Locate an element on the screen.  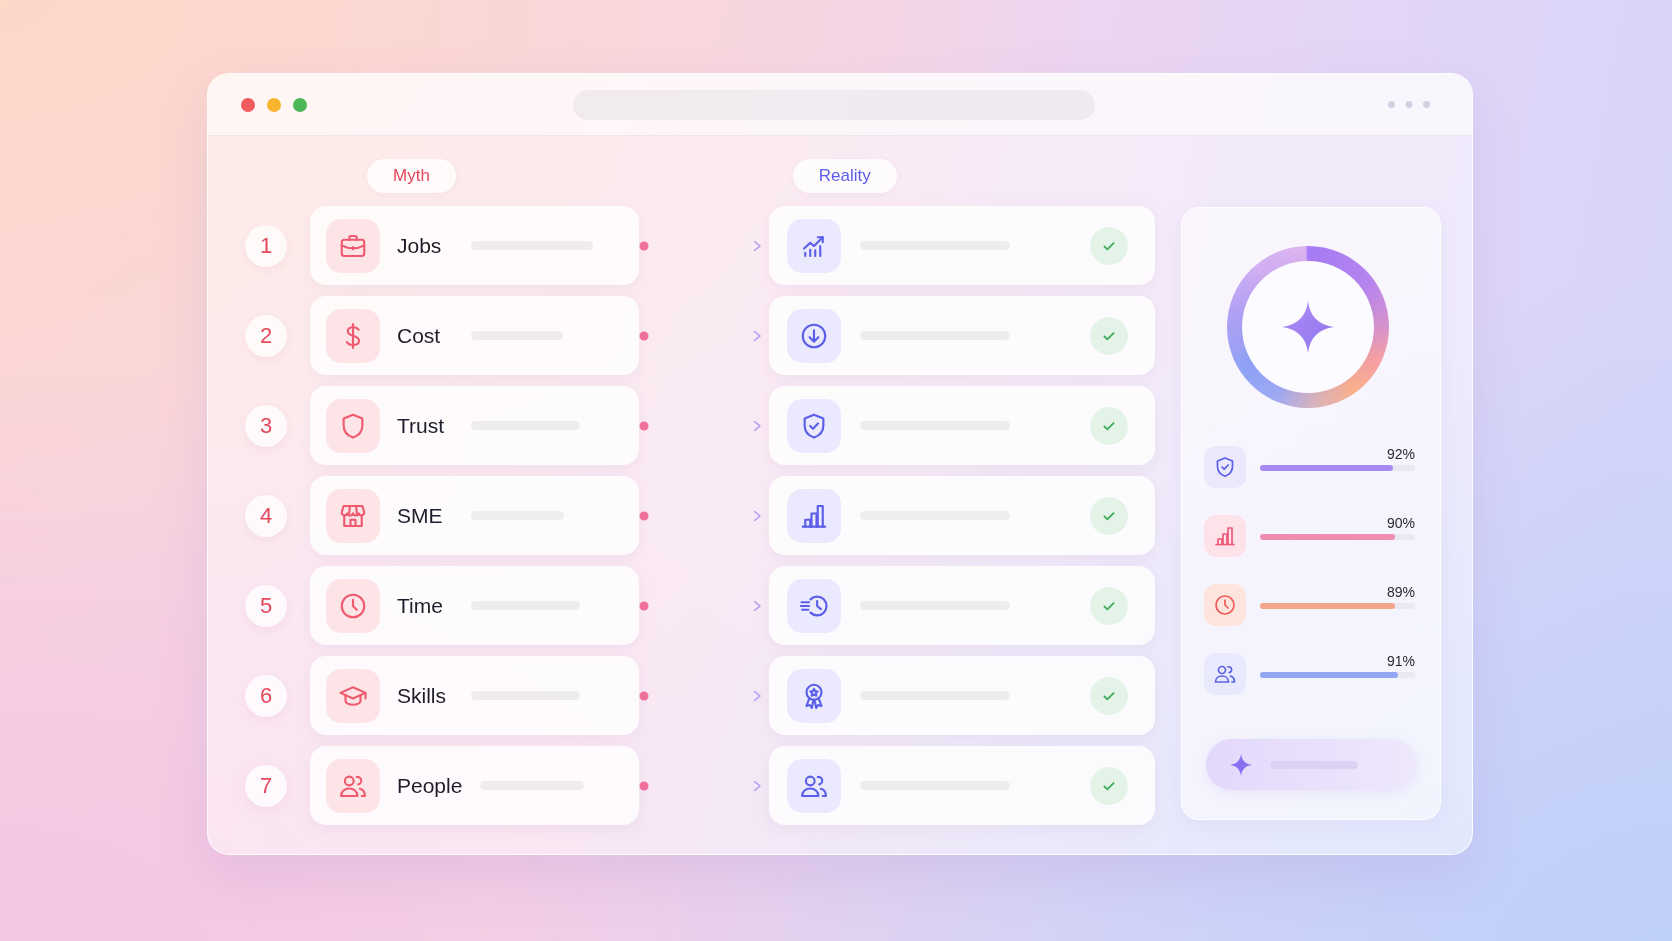
row-number: 3 is located at coordinates (266, 425).